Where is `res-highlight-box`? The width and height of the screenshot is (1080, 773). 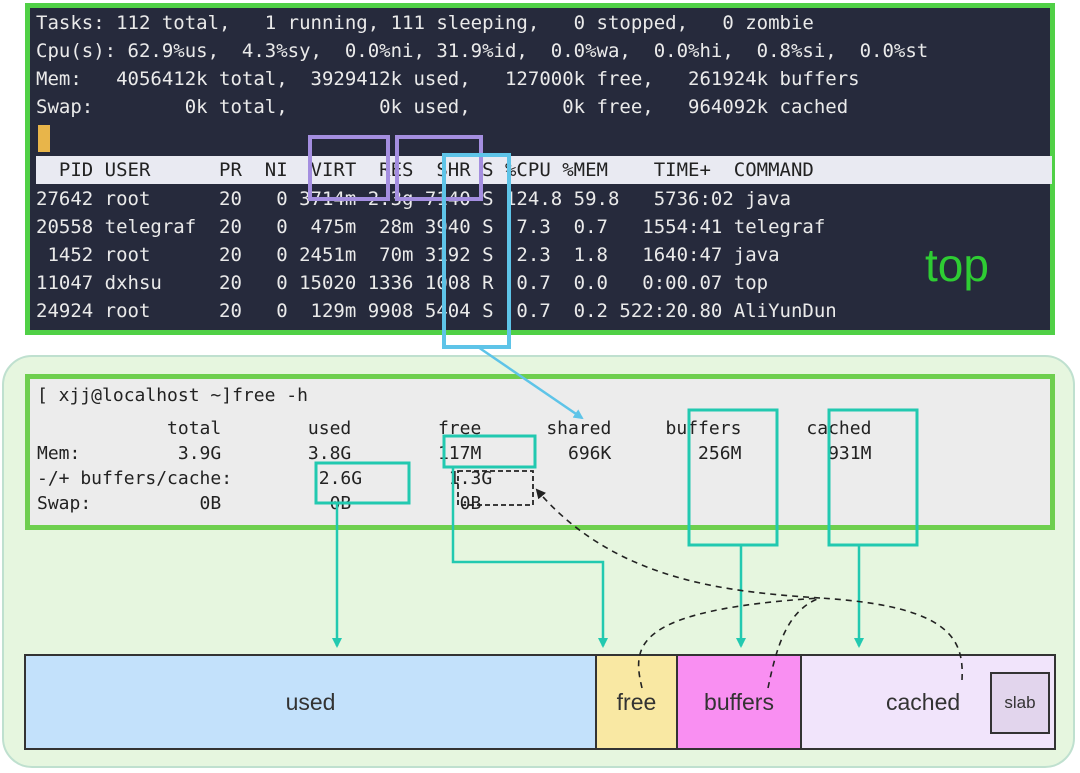
res-highlight-box is located at coordinates (439, 168).